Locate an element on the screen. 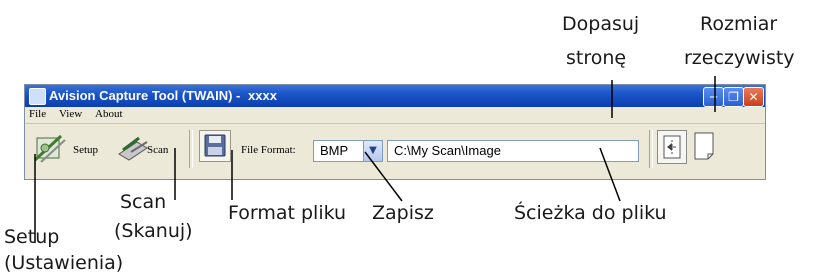 The height and width of the screenshot is (276, 826). callout-format: Format pliku is located at coordinates (287, 213).